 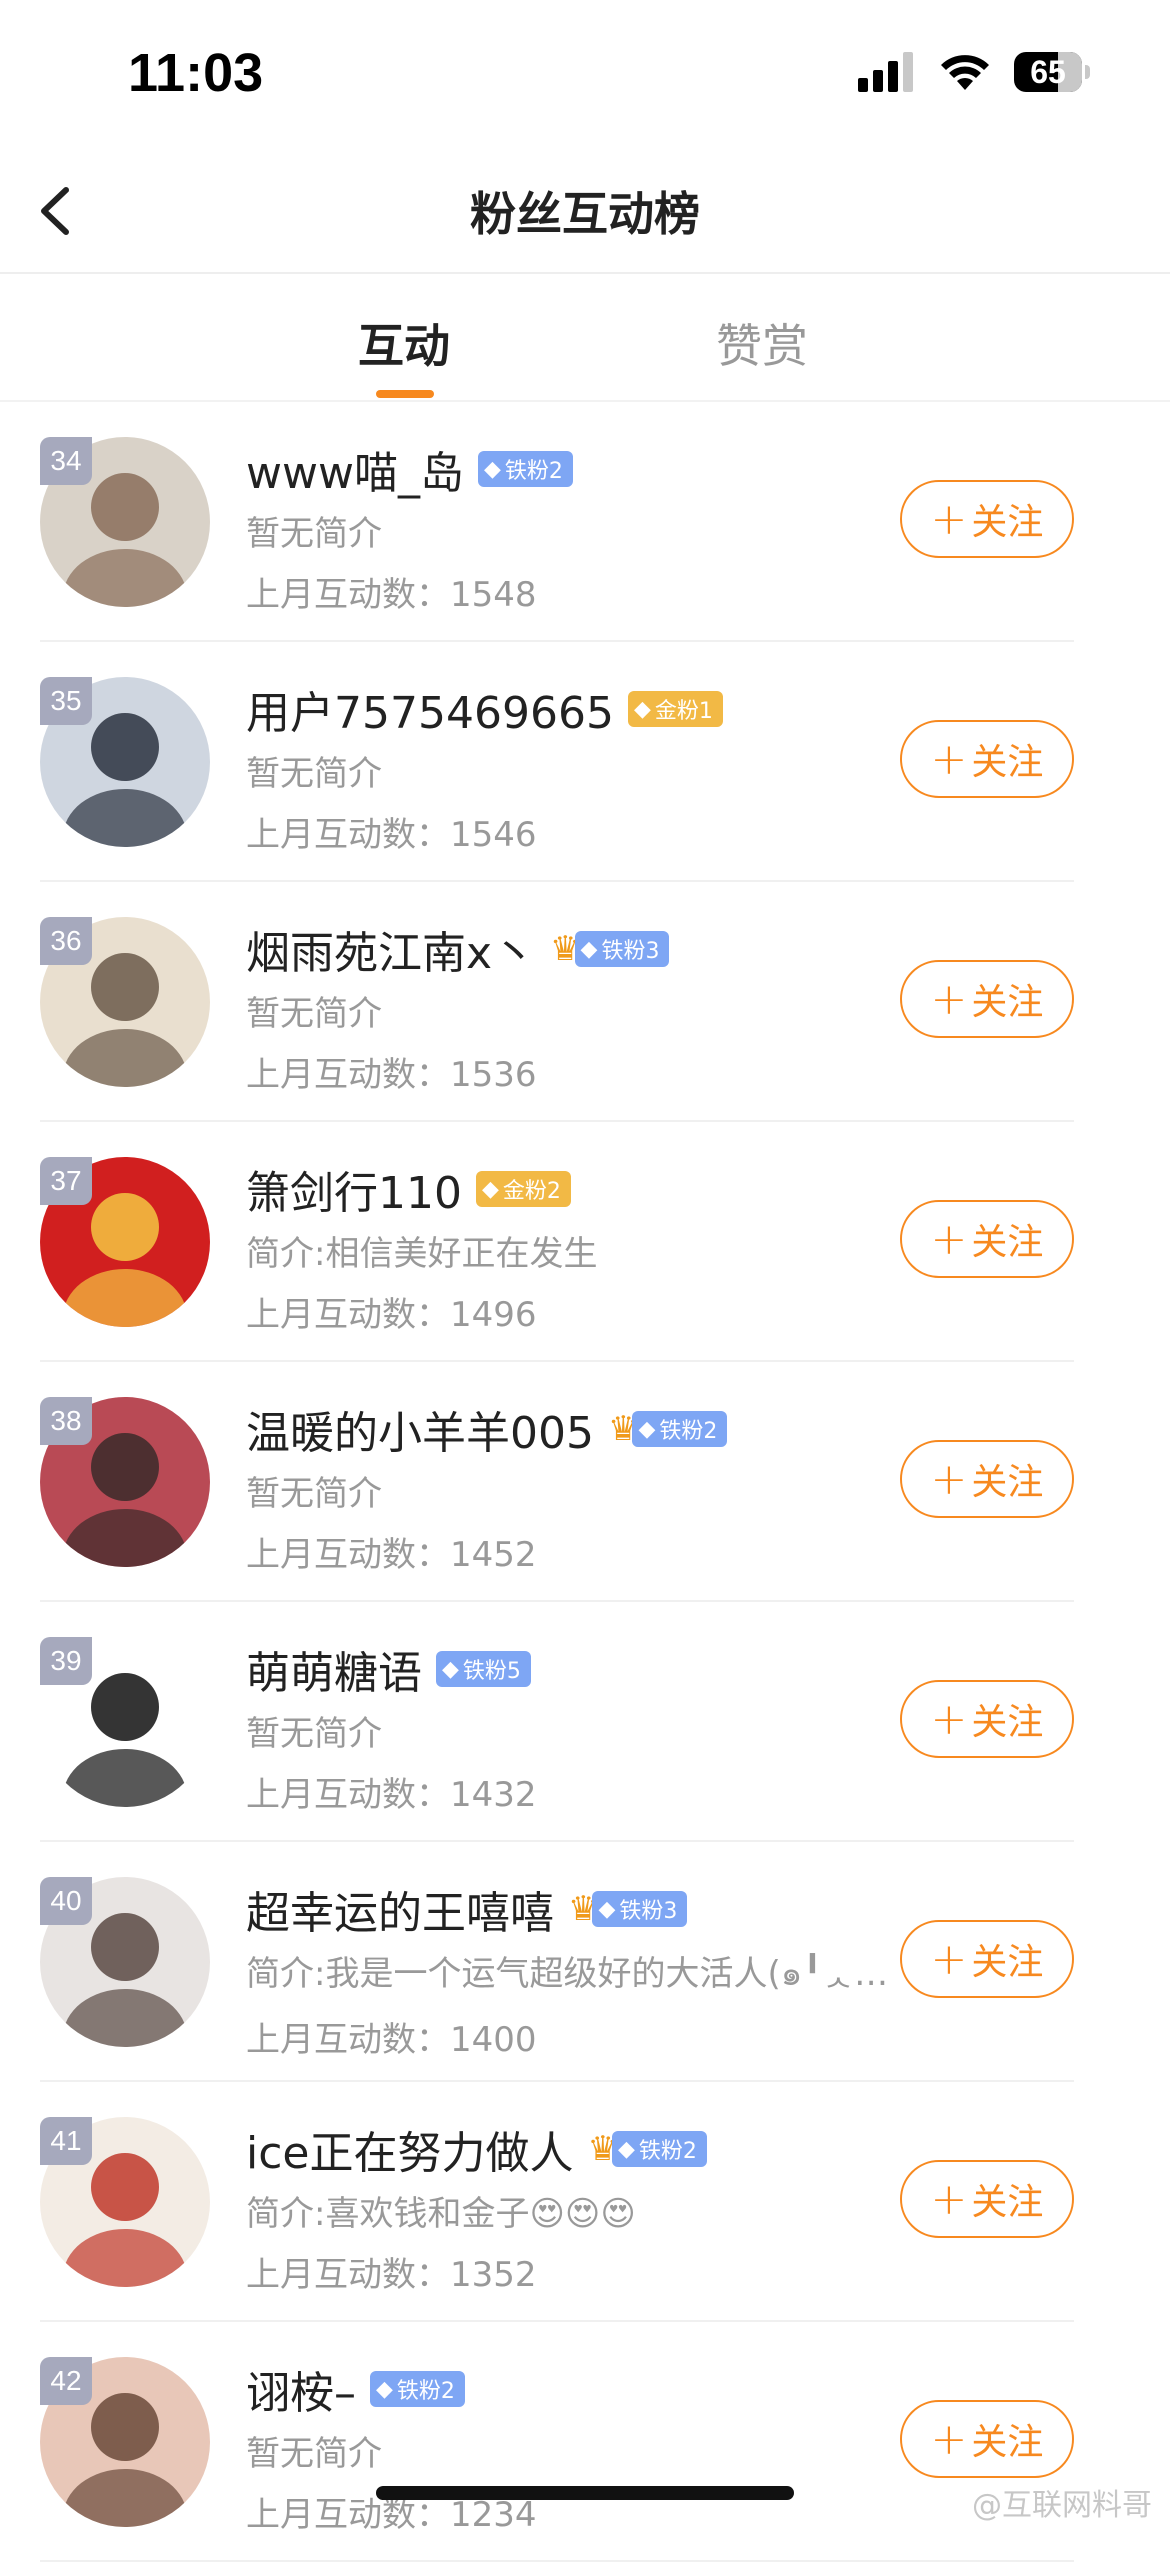 What do you see at coordinates (885, 72) in the screenshot?
I see `cellular-signal-icon` at bounding box center [885, 72].